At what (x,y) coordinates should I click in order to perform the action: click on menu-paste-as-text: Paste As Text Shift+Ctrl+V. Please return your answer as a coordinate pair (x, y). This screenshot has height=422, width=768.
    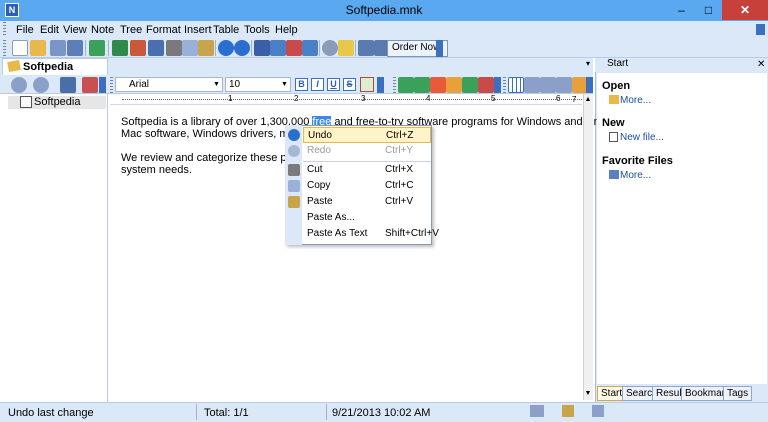
    Looking at the image, I should click on (371, 234).